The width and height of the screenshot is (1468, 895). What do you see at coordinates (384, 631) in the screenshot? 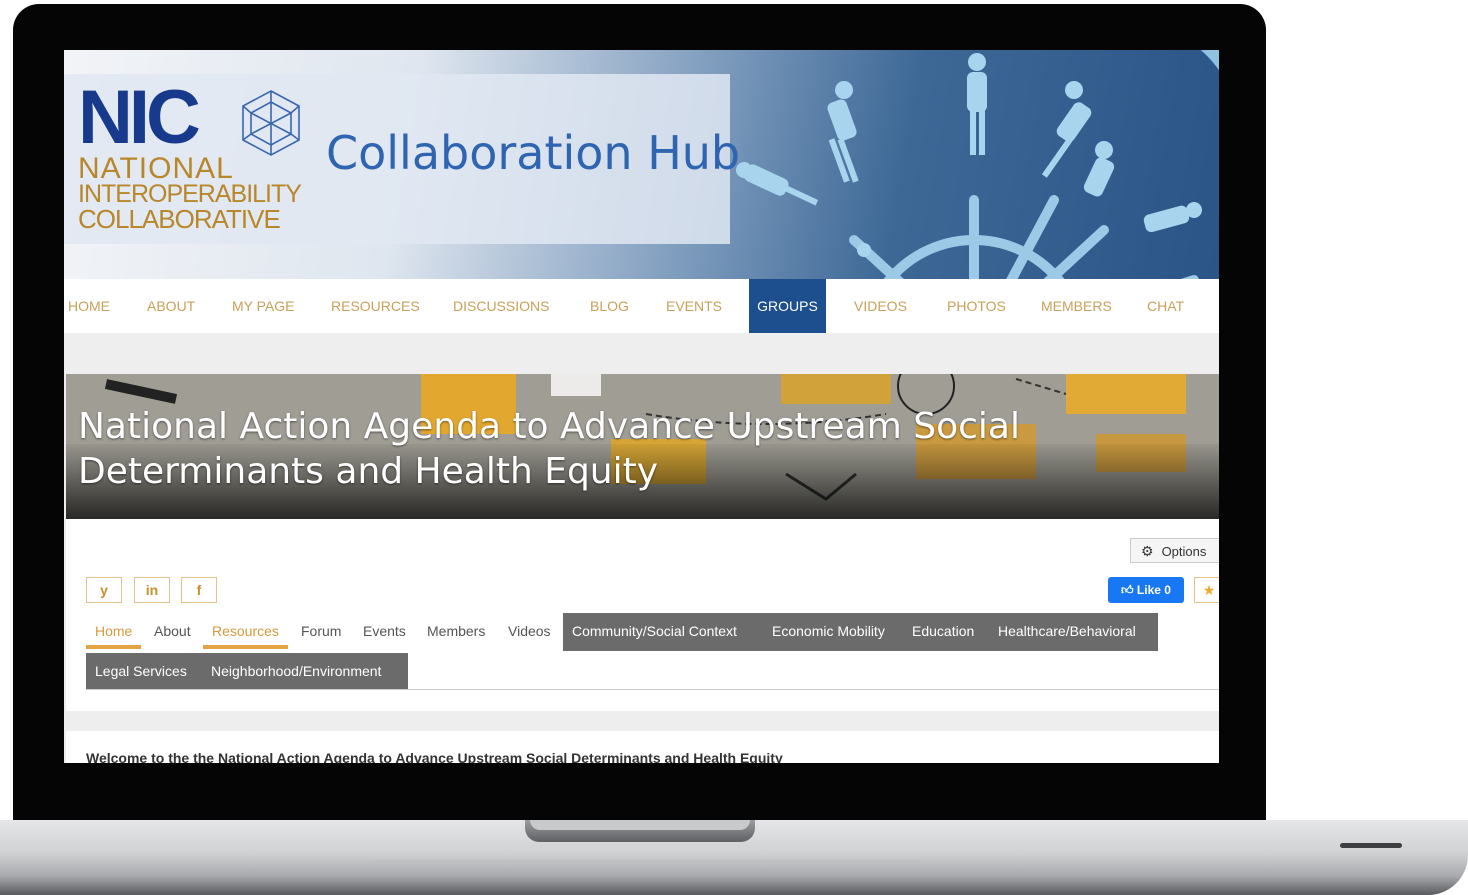
I see `tab-events: Events` at bounding box center [384, 631].